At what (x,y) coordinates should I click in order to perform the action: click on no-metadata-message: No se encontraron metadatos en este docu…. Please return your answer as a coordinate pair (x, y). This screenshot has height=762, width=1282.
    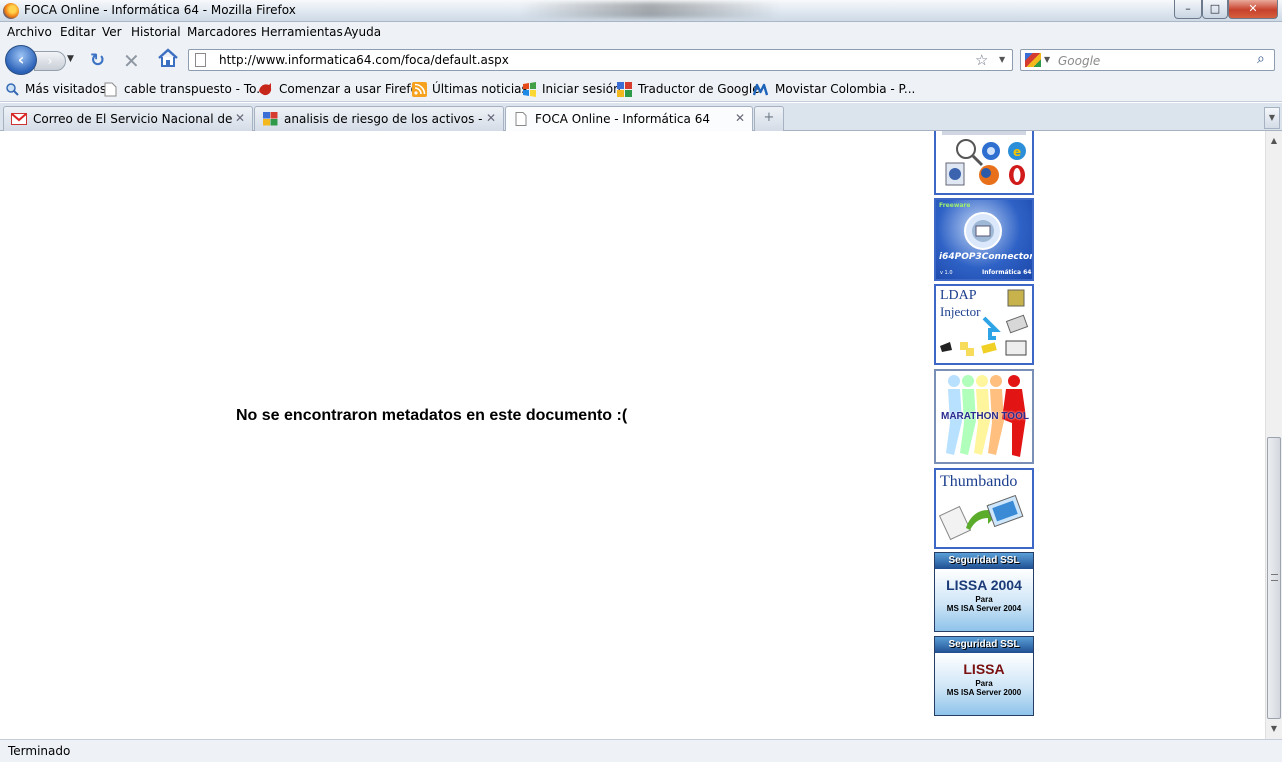
    Looking at the image, I should click on (432, 415).